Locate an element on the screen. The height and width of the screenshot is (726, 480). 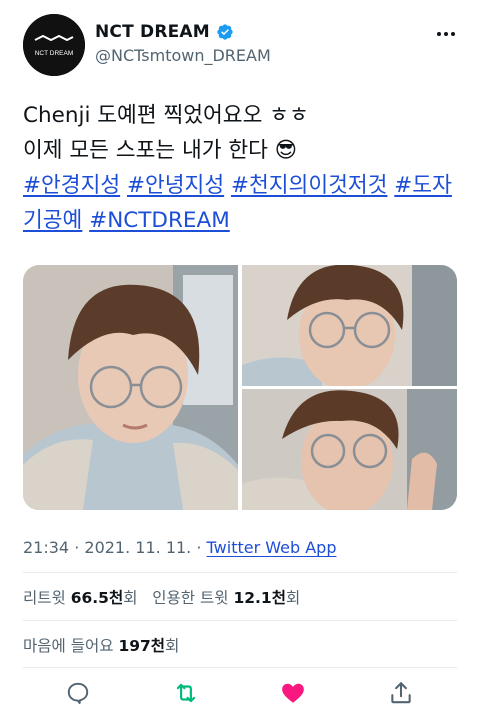
tweet-header: NCT DREAM NCT DREAM @NCTsmtown_DREAM is located at coordinates (240, 45).